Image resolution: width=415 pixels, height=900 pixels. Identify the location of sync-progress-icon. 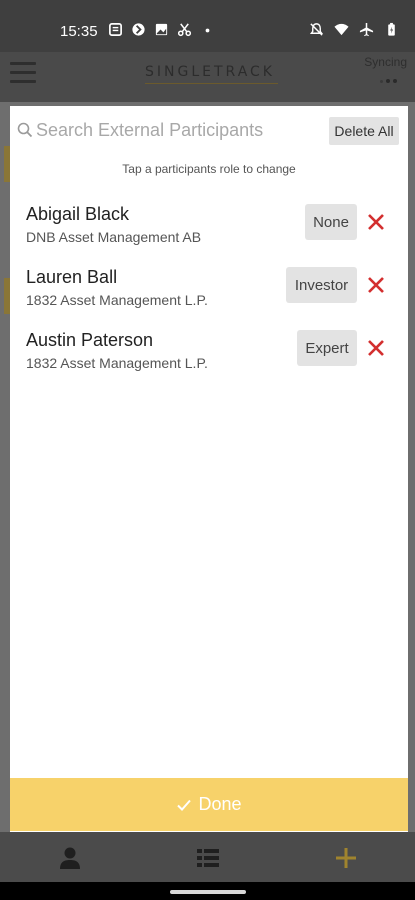
(388, 81).